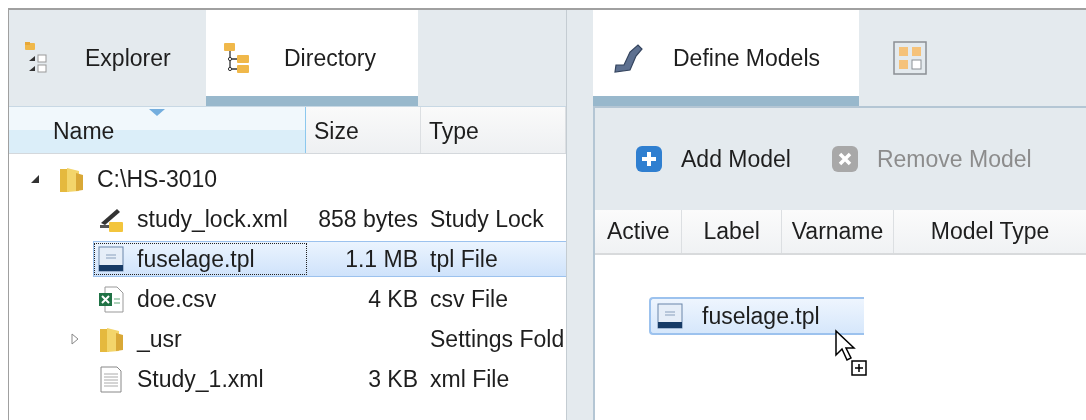 This screenshot has width=1086, height=420. What do you see at coordinates (497, 338) in the screenshot?
I see `file-type: Settings Fold` at bounding box center [497, 338].